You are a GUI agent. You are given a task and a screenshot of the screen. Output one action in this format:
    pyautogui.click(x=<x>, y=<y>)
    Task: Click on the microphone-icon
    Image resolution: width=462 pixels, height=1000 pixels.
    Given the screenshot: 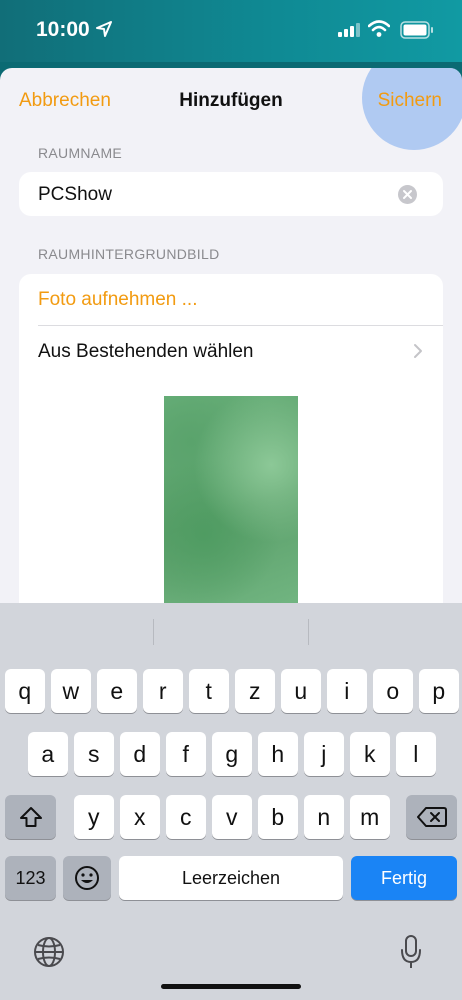 What is the action you would take?
    pyautogui.click(x=411, y=952)
    